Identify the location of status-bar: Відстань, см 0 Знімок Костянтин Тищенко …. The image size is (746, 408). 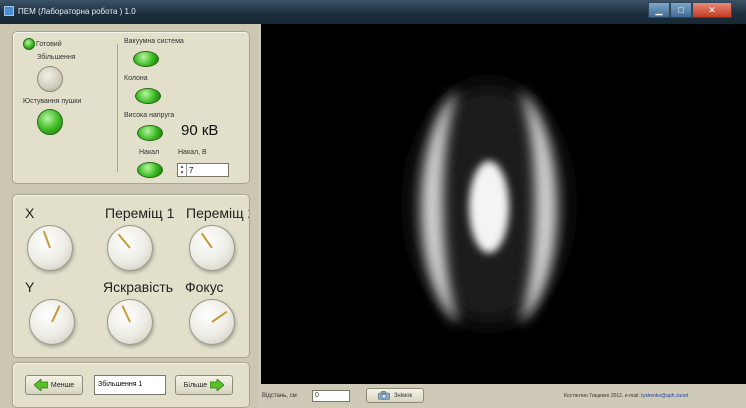
(502, 396).